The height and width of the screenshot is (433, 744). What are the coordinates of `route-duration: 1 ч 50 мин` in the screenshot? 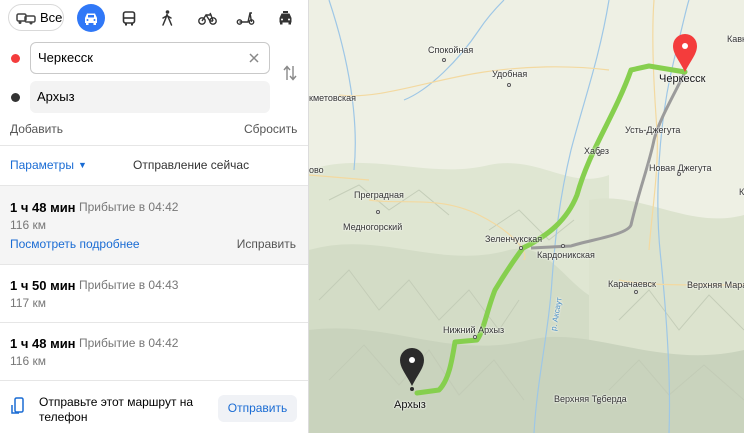 It's located at (43, 285).